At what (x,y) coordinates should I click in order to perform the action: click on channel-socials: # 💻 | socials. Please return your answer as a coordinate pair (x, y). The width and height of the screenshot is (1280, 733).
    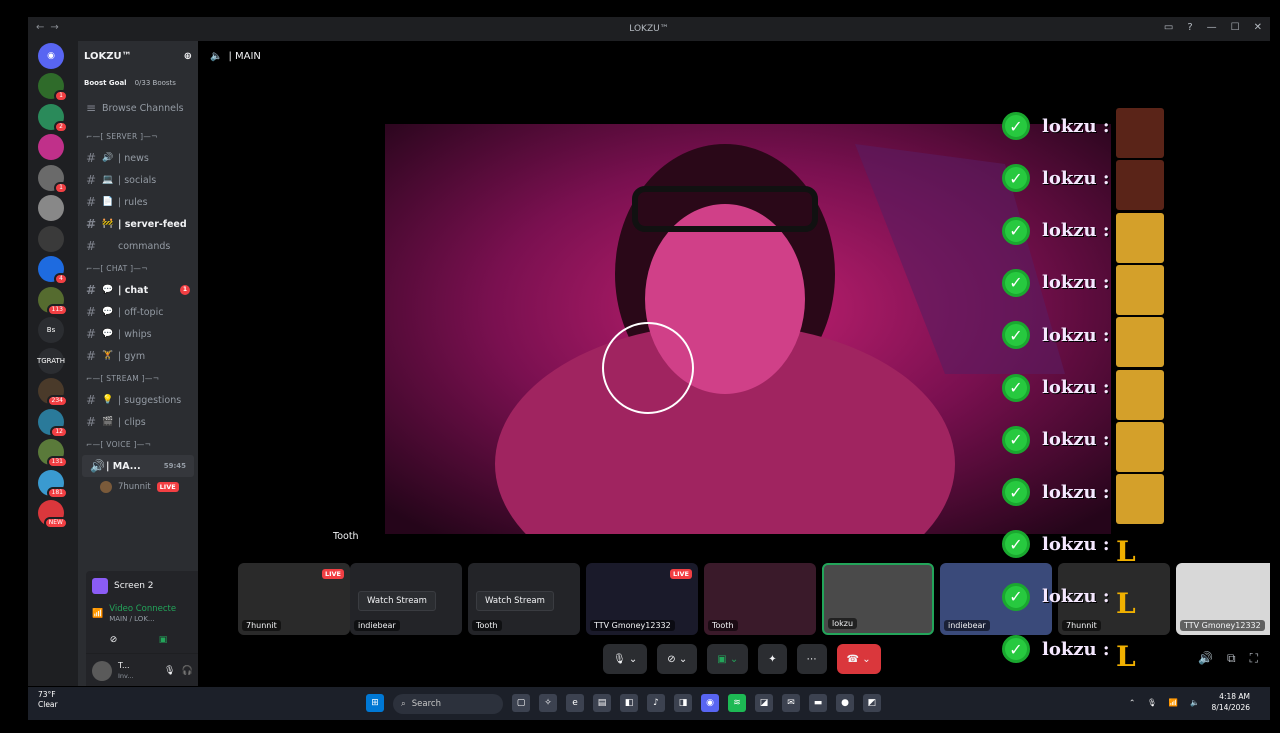
    Looking at the image, I should click on (138, 180).